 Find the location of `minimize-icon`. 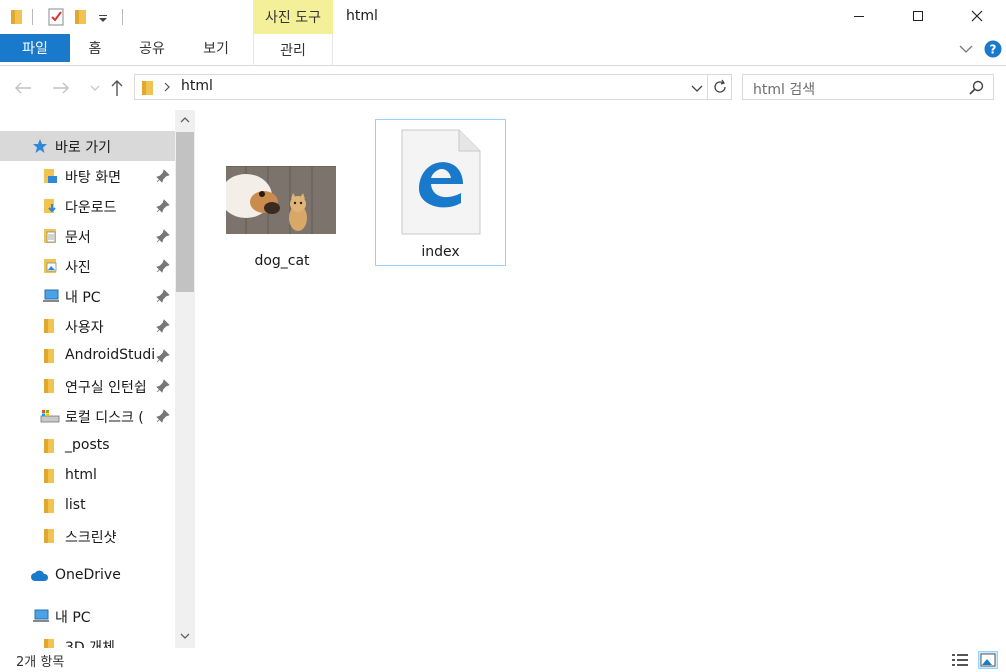

minimize-icon is located at coordinates (859, 16).